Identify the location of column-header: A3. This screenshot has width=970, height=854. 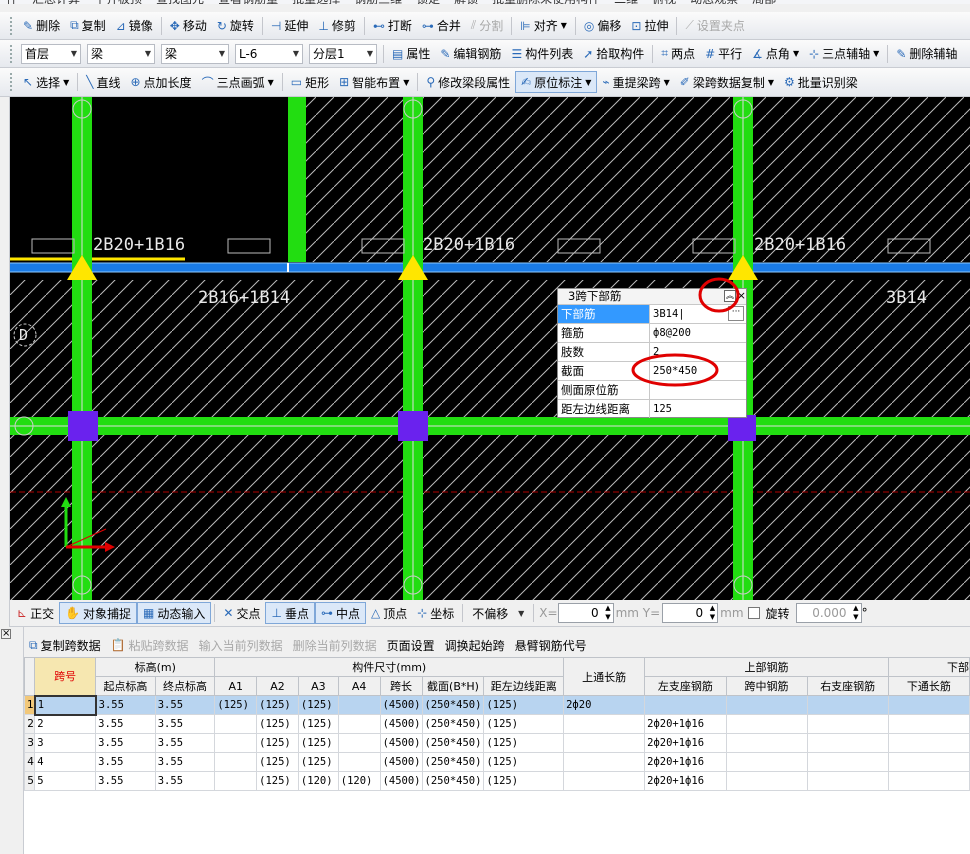
(318, 686).